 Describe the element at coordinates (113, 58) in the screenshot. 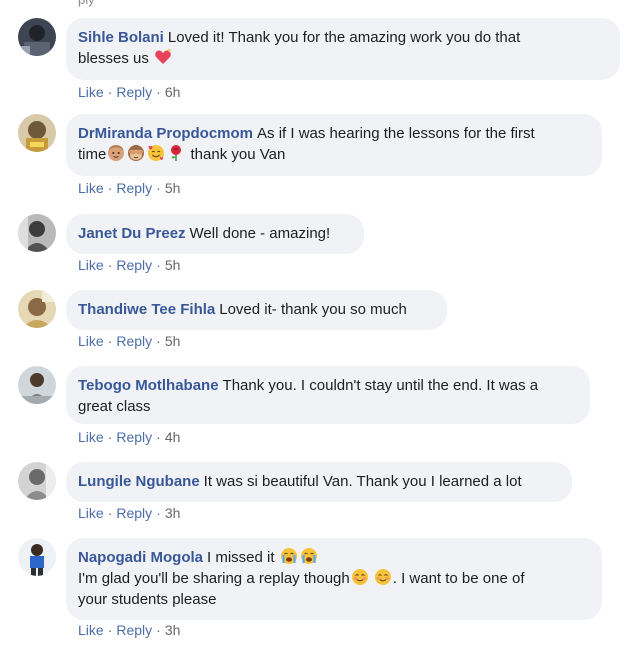

I see `comment-text: blesses us` at that location.